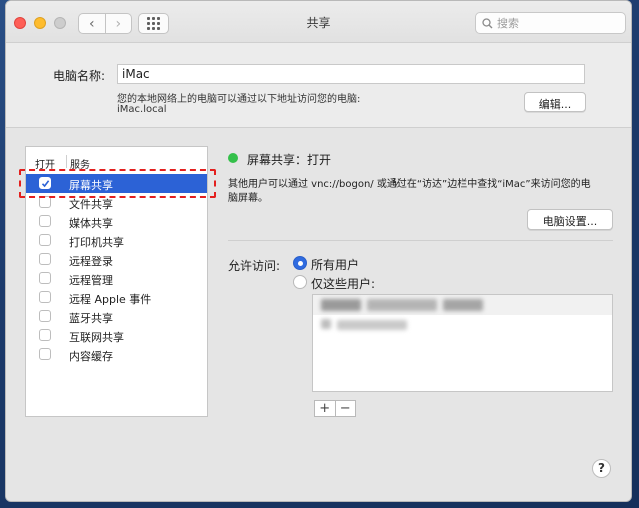  I want to click on radio-all-users-label: 所有用户, so click(335, 264).